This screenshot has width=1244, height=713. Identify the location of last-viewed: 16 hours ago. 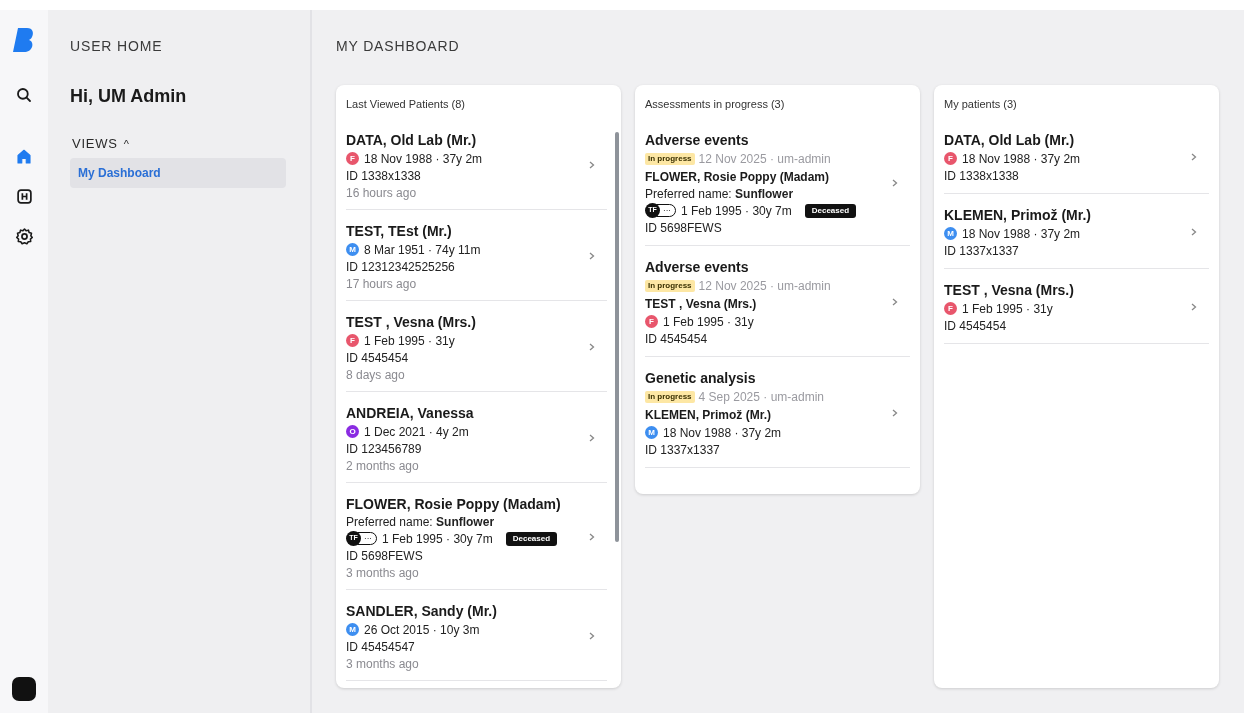
(381, 192).